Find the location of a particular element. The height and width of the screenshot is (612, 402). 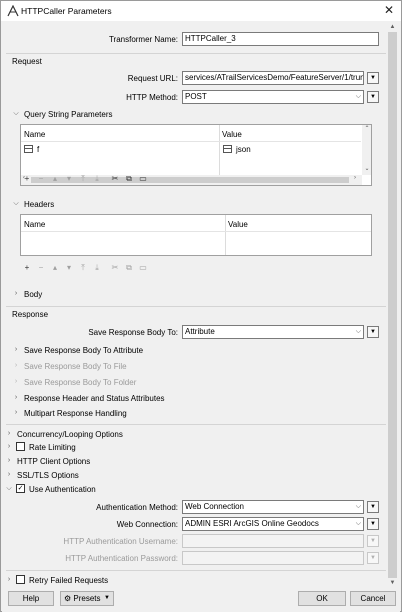

auth-method-select: Web Connection ⌵ is located at coordinates (273, 507).